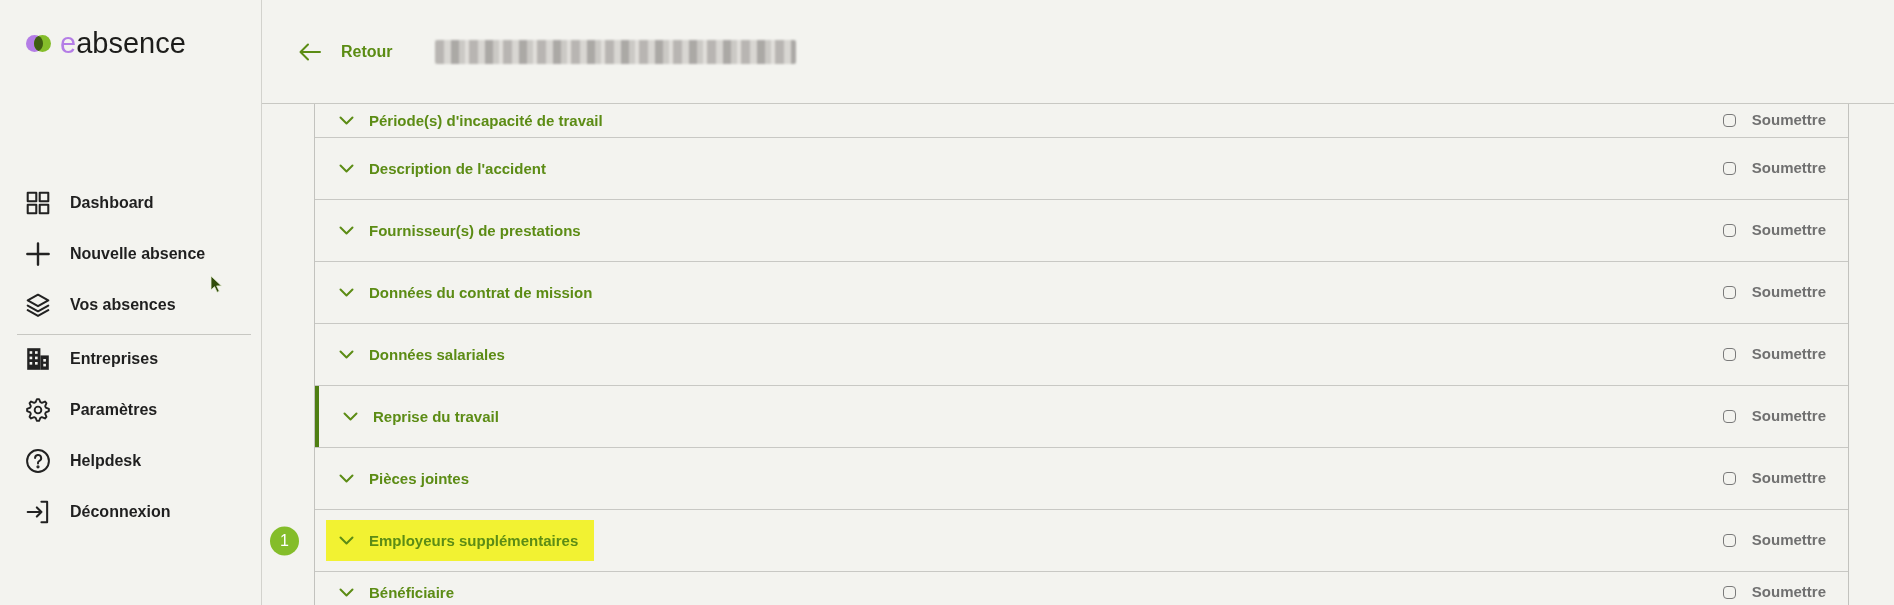 This screenshot has height=605, width=1894. What do you see at coordinates (38, 203) in the screenshot?
I see `grid-icon` at bounding box center [38, 203].